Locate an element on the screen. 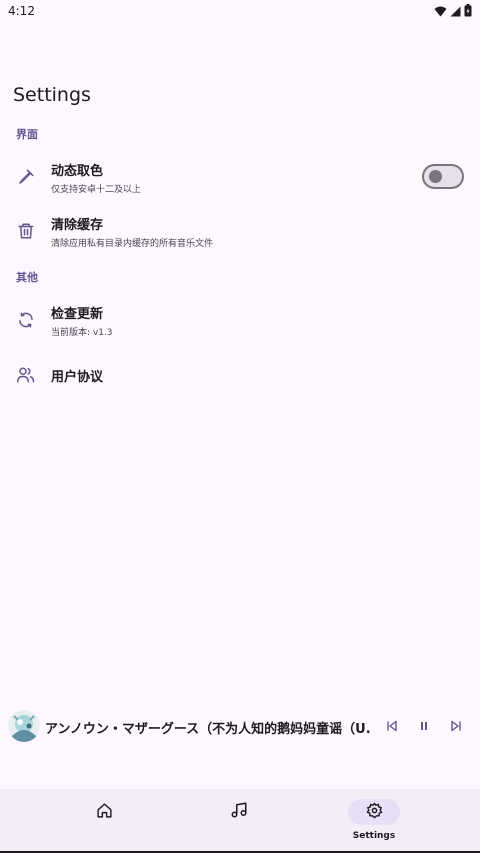  settings-item-text: 清除缓存 清除应用私有目录内缓存的所有音乐文件 is located at coordinates (132, 231).